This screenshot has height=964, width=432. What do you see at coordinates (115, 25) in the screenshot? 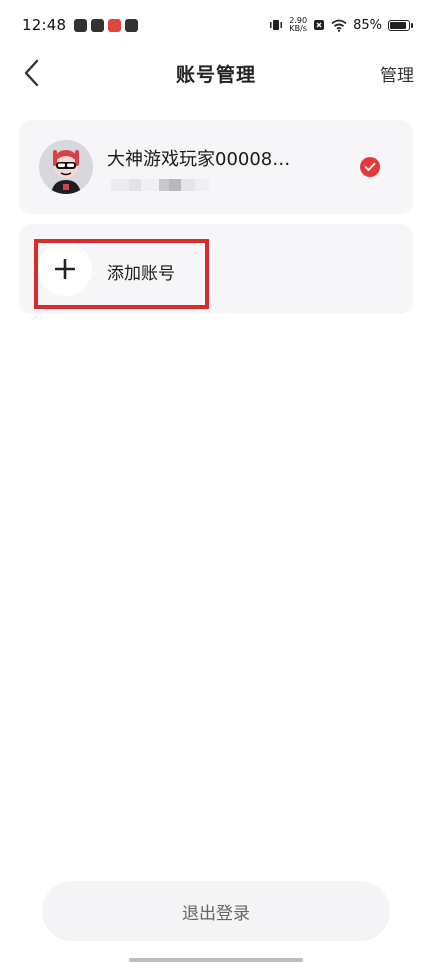
I see `app-red-icon` at bounding box center [115, 25].